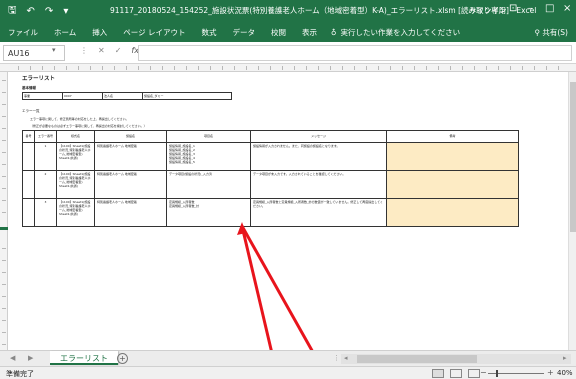 The image size is (576, 379). I want to click on column-header: メッセージ, so click(318, 136).